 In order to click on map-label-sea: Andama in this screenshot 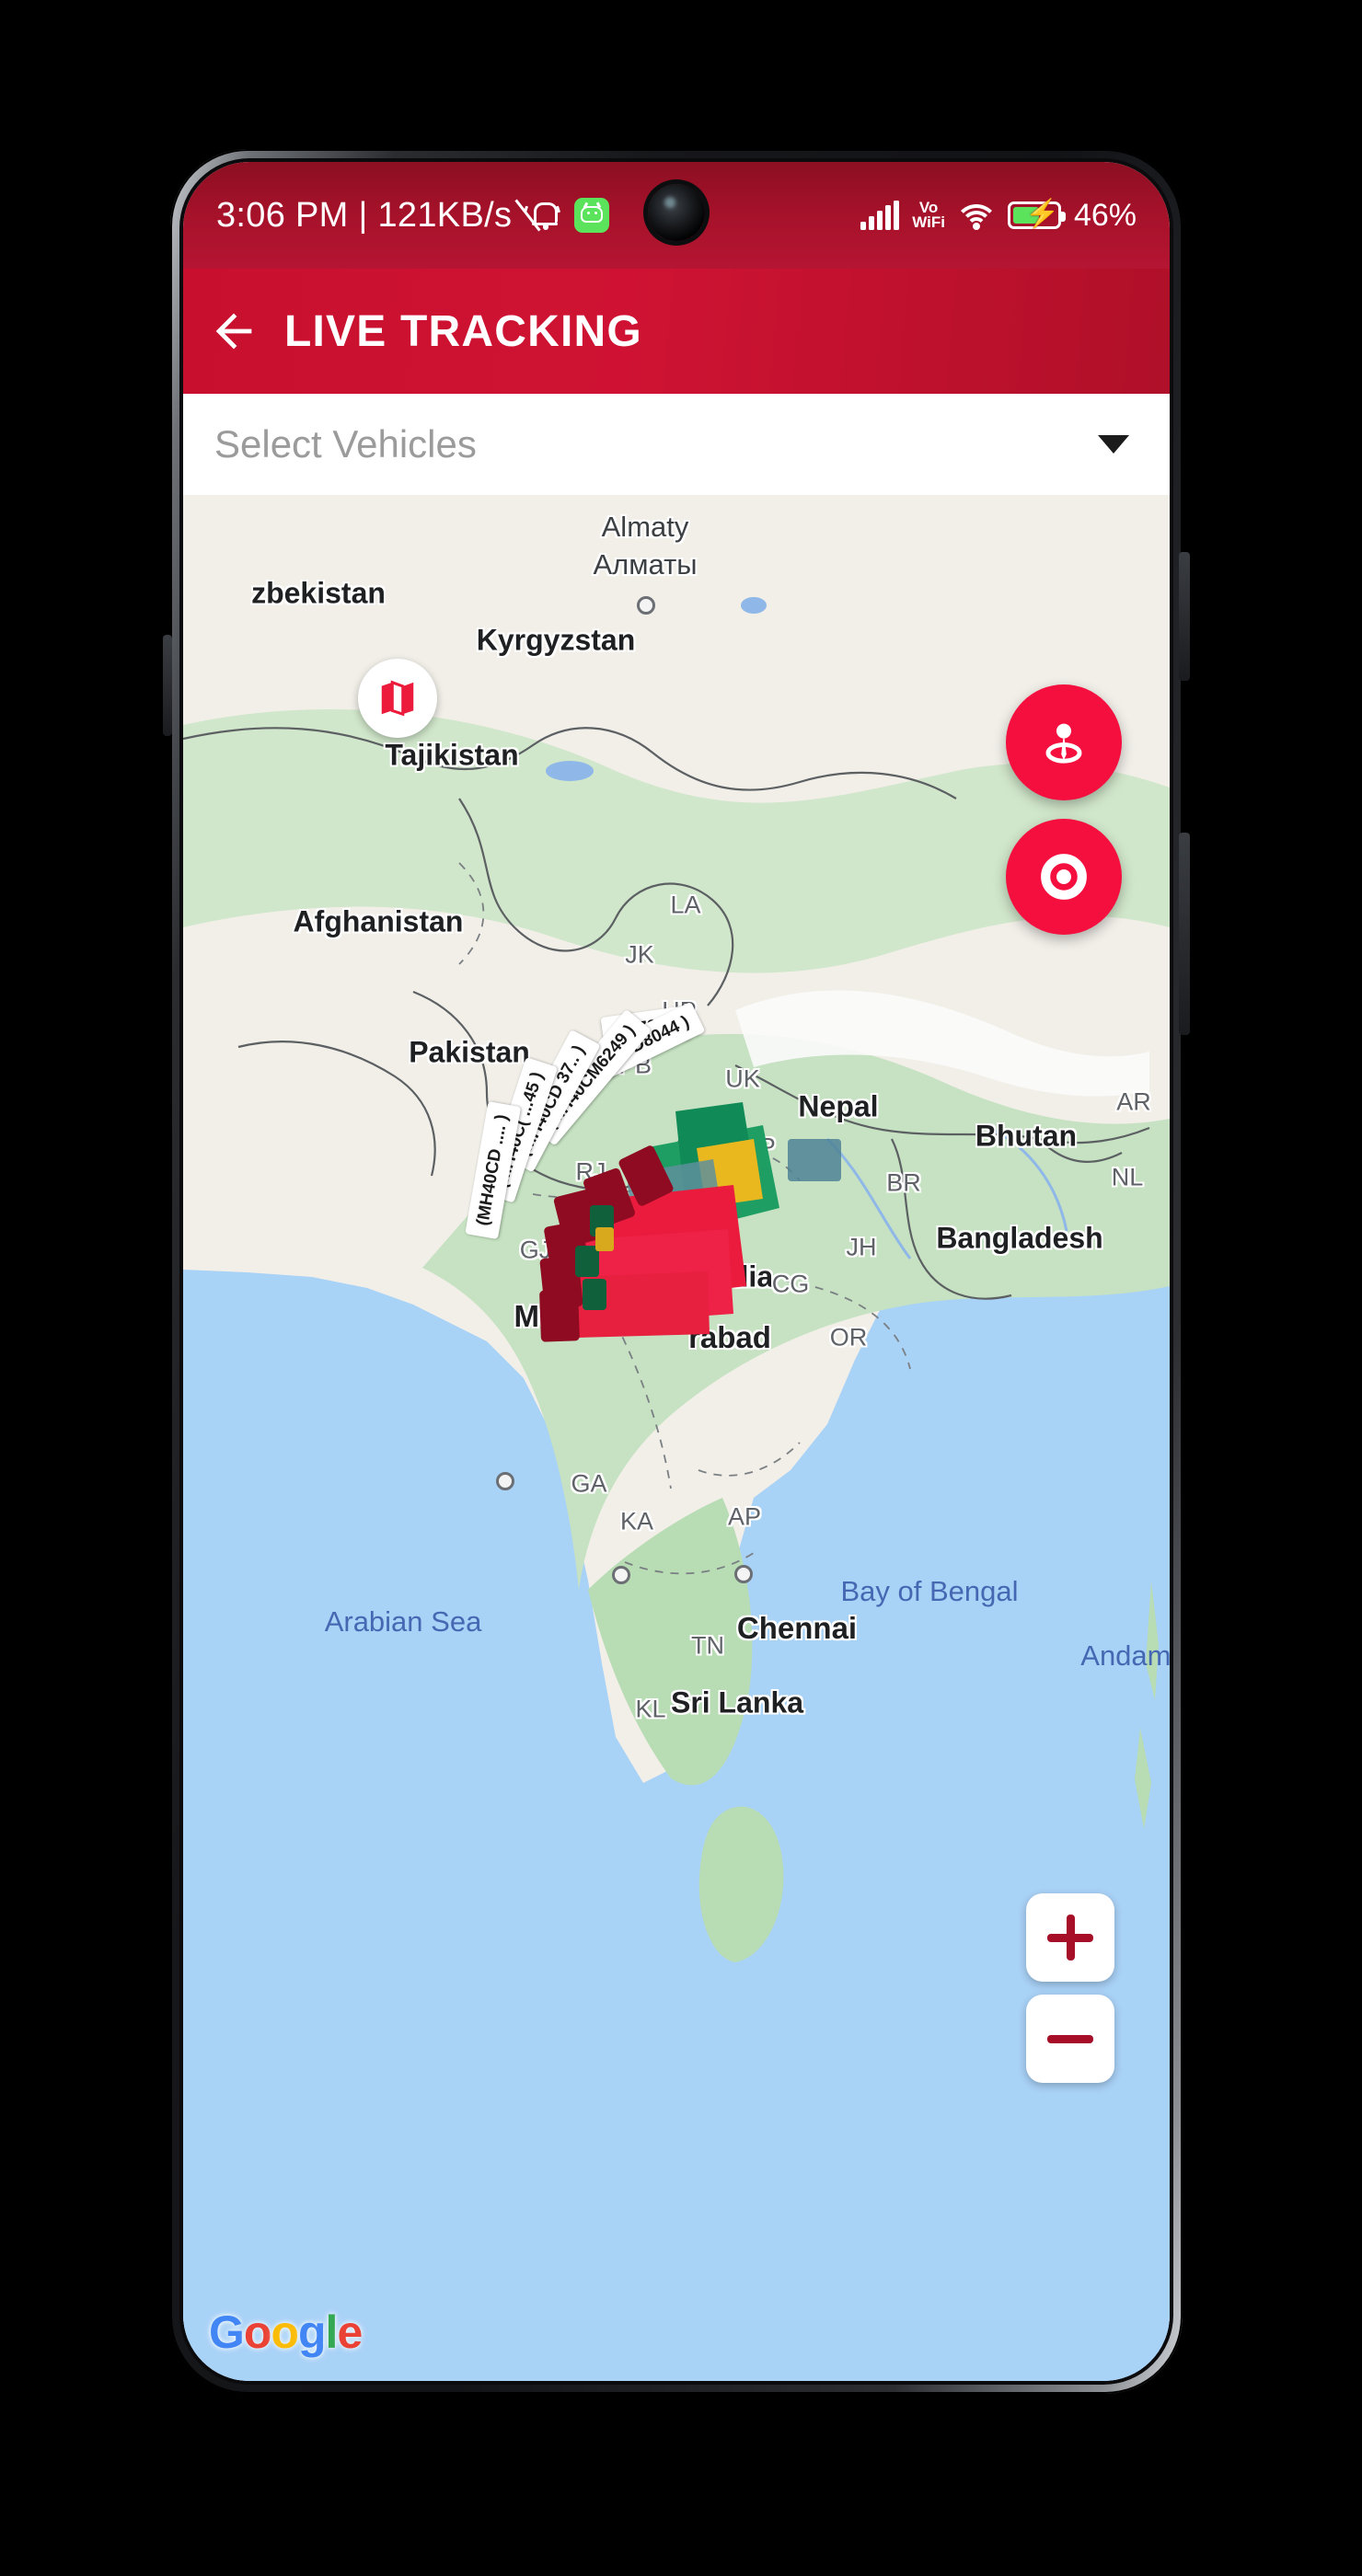, I will do `click(1125, 1655)`.